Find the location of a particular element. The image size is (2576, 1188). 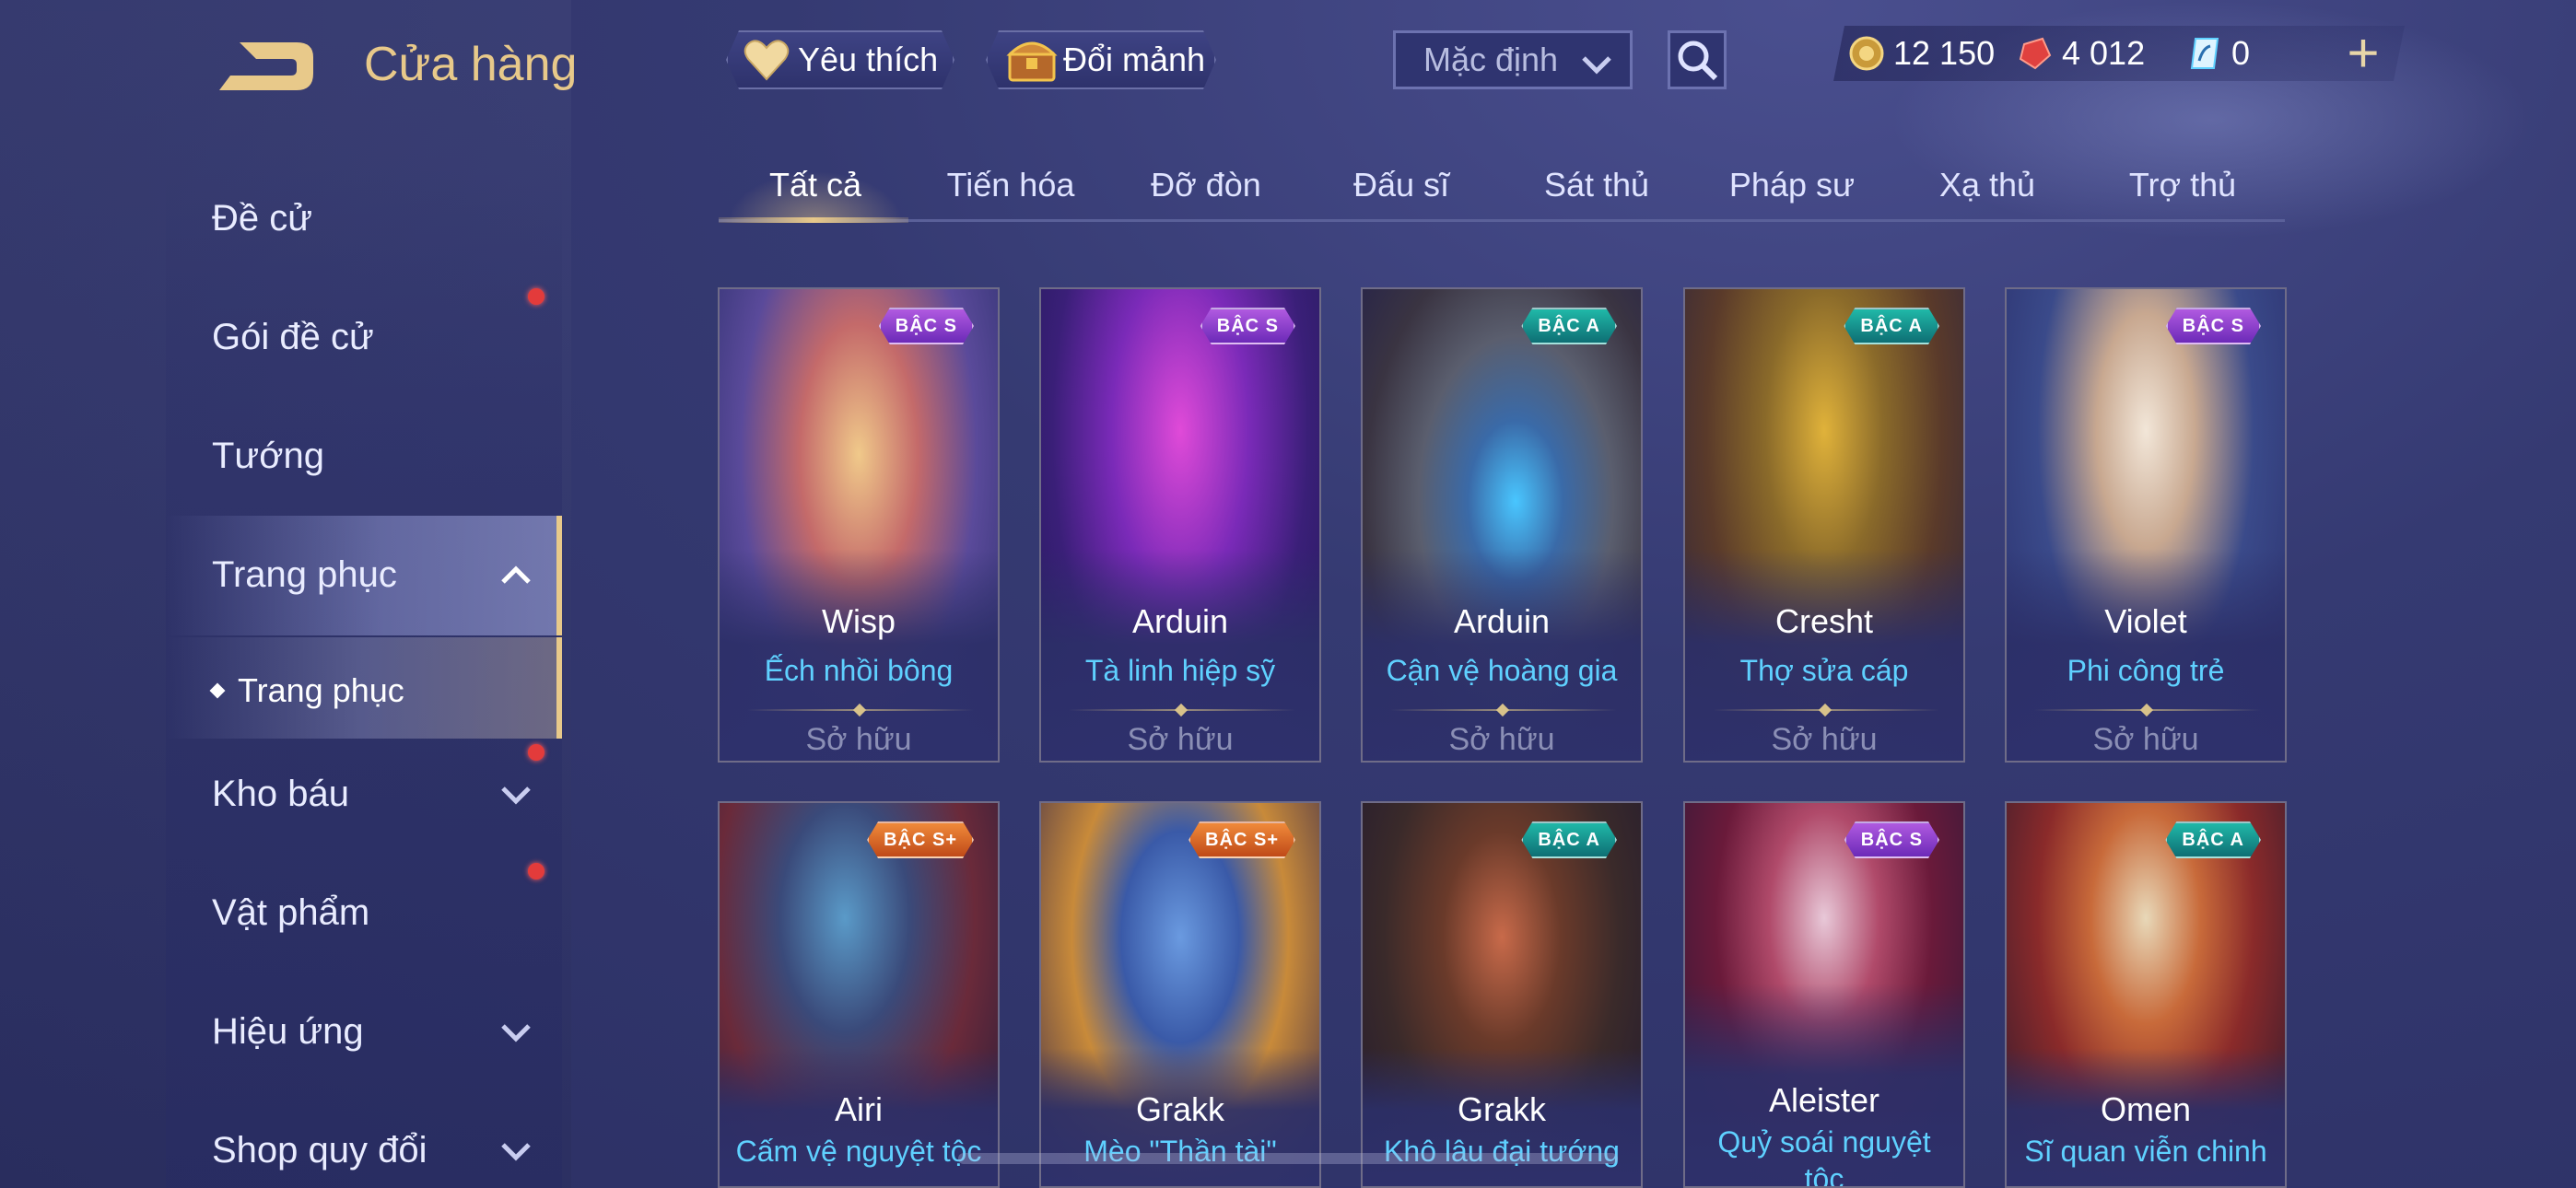

sidebar-item-label: Hiệu ứng is located at coordinates (288, 1031).